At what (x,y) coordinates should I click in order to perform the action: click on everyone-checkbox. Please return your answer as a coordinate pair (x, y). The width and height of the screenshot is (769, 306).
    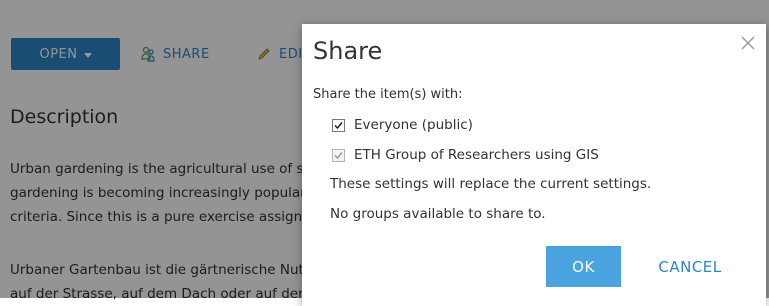
    Looking at the image, I should click on (338, 125).